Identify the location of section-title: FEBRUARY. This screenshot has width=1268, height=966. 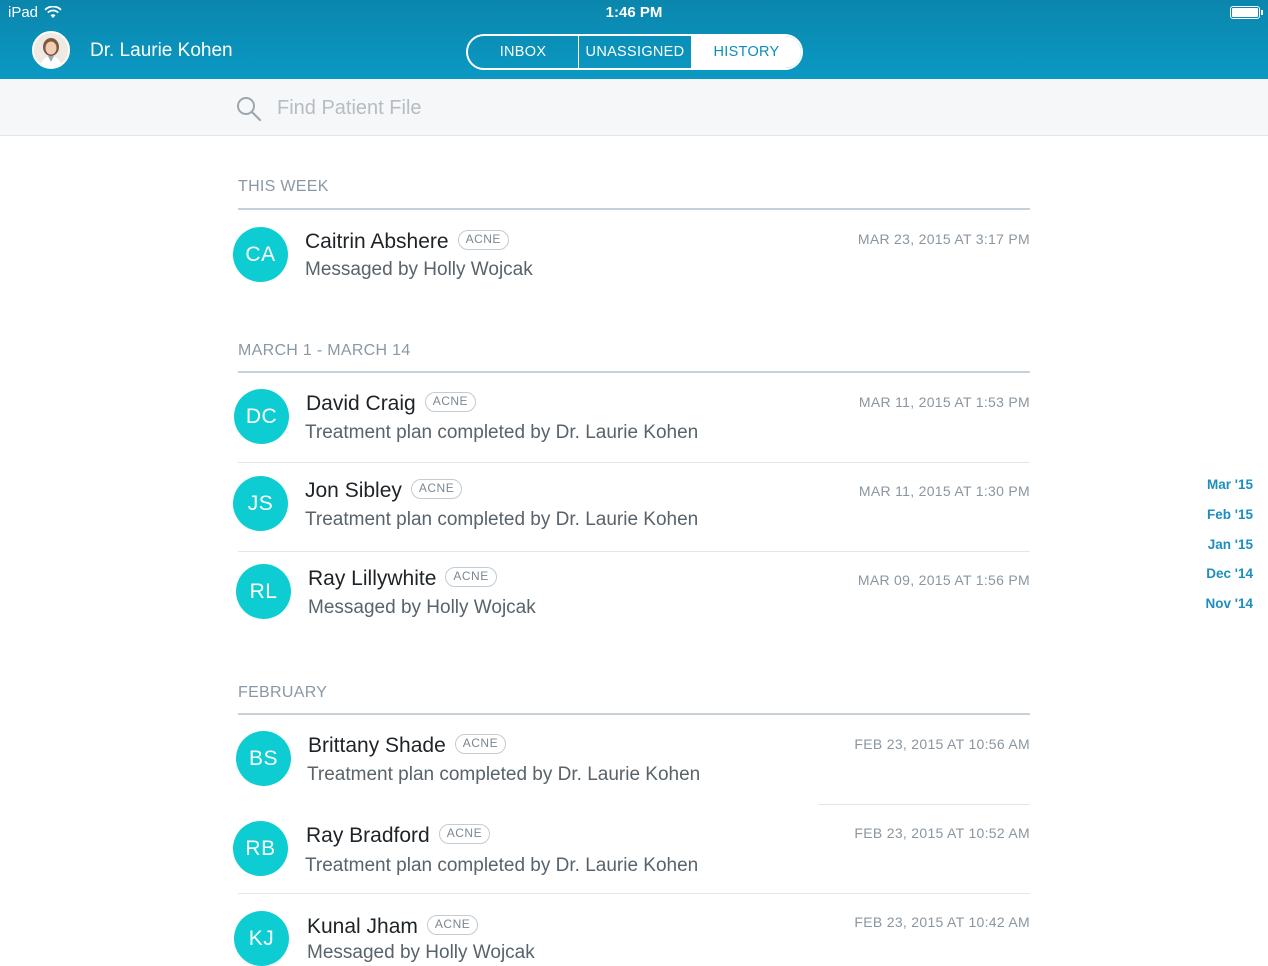
(283, 692).